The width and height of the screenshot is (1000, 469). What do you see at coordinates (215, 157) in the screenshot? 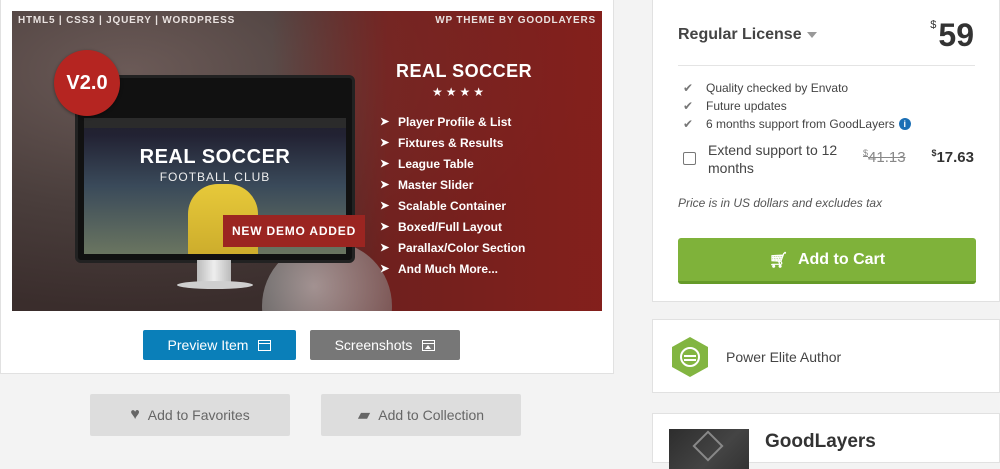
I see `screen-title: REAL SOCCER` at bounding box center [215, 157].